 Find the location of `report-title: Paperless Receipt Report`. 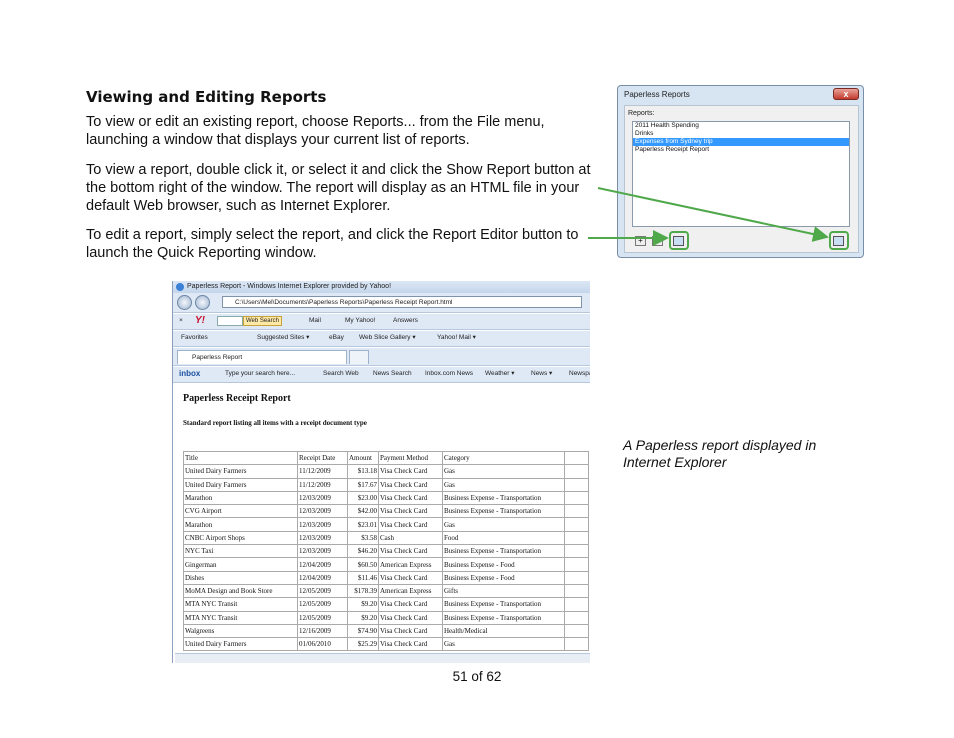

report-title: Paperless Receipt Report is located at coordinates (237, 398).